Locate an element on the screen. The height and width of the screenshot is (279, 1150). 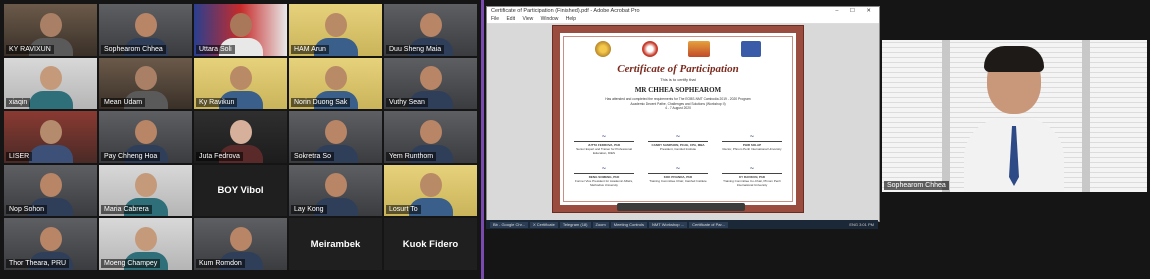
participant-tile: Ky Ravikun is located at coordinates (240, 83).